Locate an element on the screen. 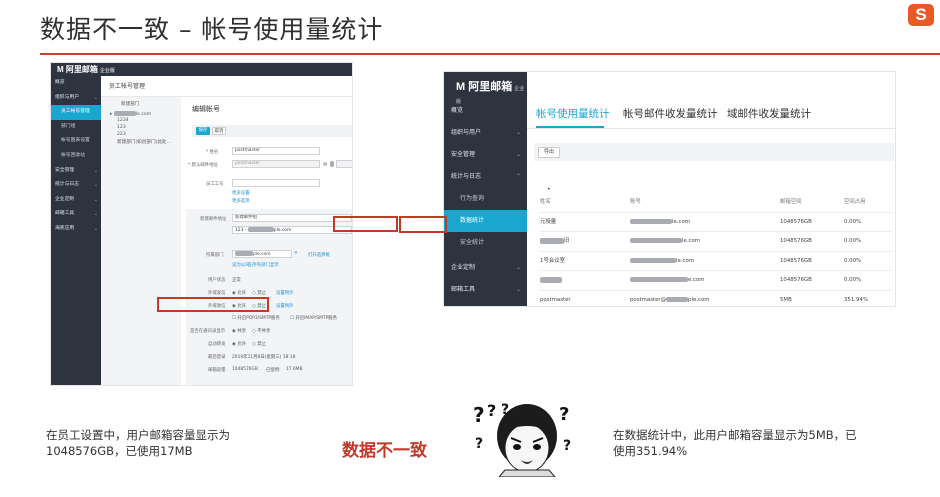 The image size is (940, 497). last-login-value: 2019年11月8日(星期三) 18:18 is located at coordinates (264, 357).